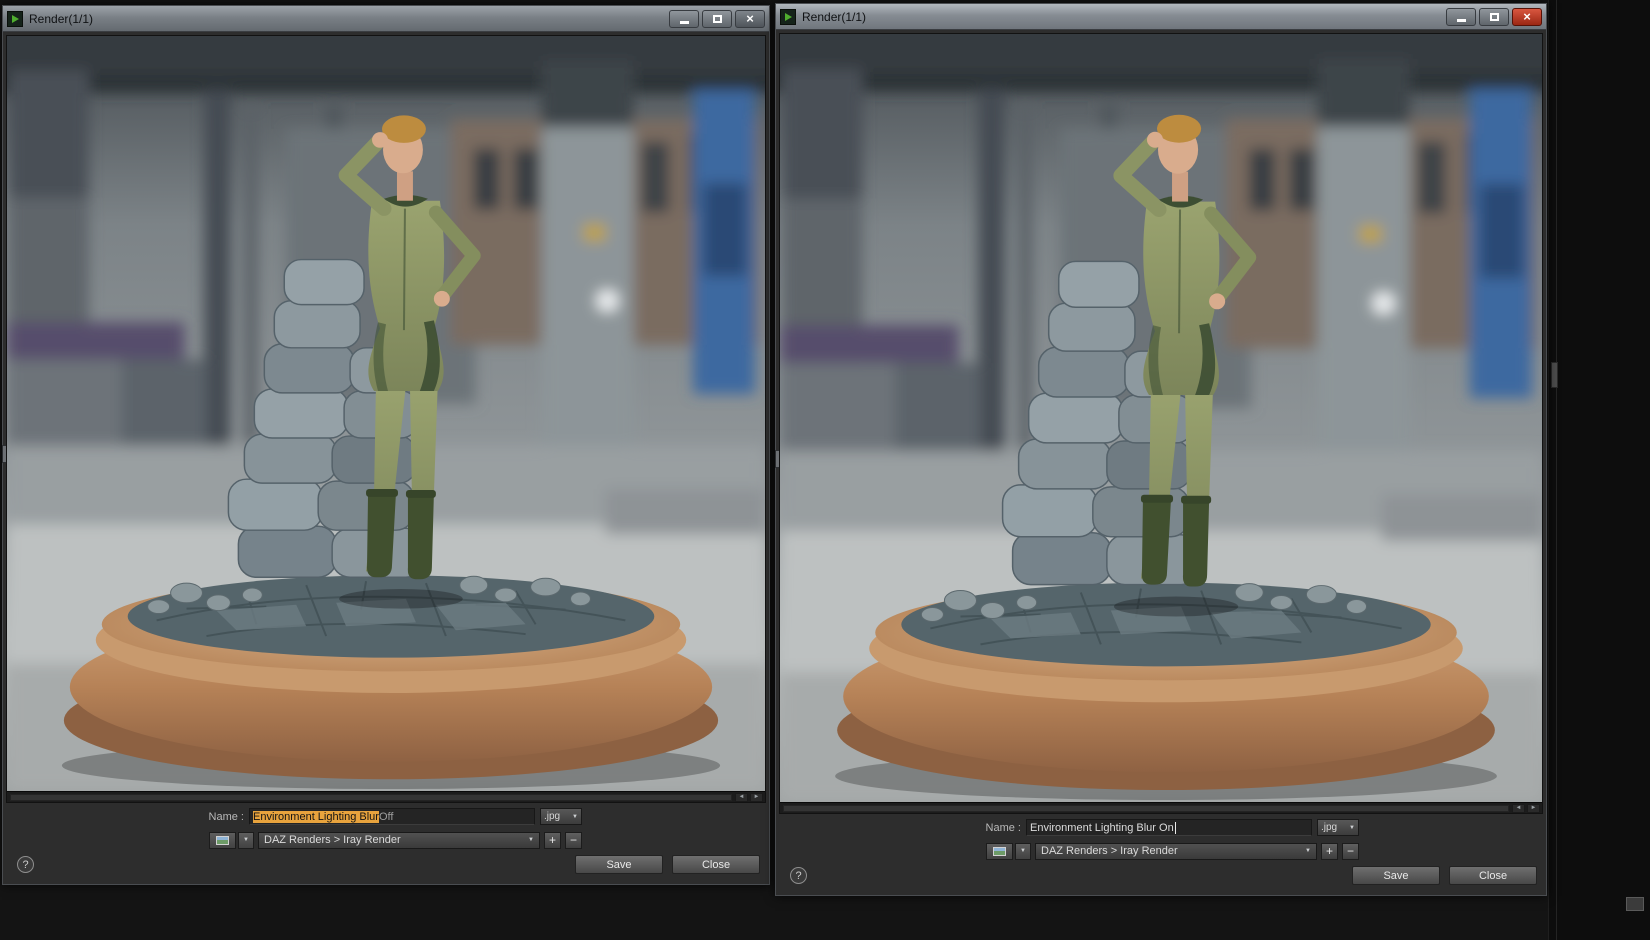 This screenshot has height=940, width=1650. Describe the element at coordinates (386, 816) in the screenshot. I see `name-suffix: Off` at that location.